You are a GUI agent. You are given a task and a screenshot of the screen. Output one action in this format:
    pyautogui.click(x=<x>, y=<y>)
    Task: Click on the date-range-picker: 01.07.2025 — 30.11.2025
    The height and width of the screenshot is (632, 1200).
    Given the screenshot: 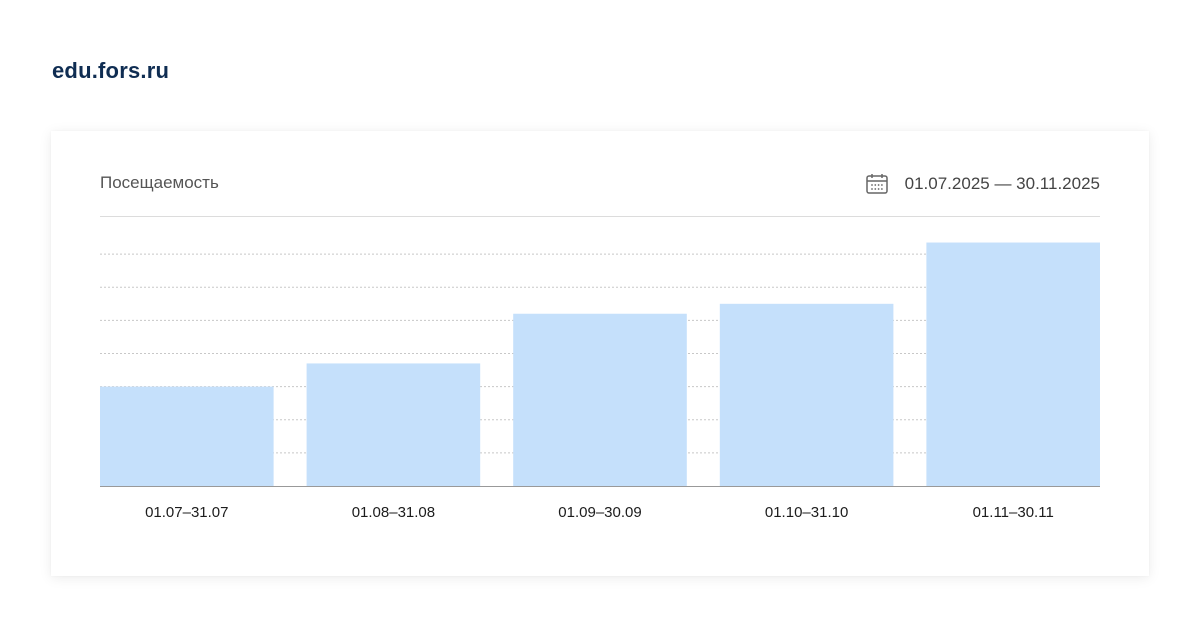 What is the action you would take?
    pyautogui.click(x=982, y=184)
    